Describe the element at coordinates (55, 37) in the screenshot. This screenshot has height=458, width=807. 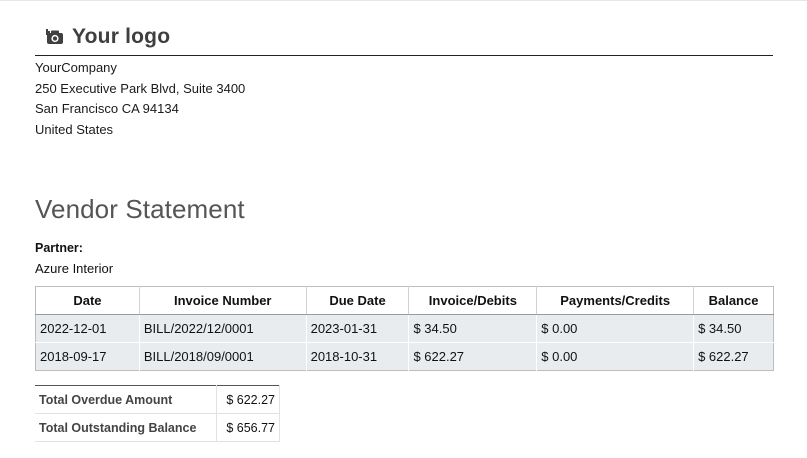
I see `camera-icon` at that location.